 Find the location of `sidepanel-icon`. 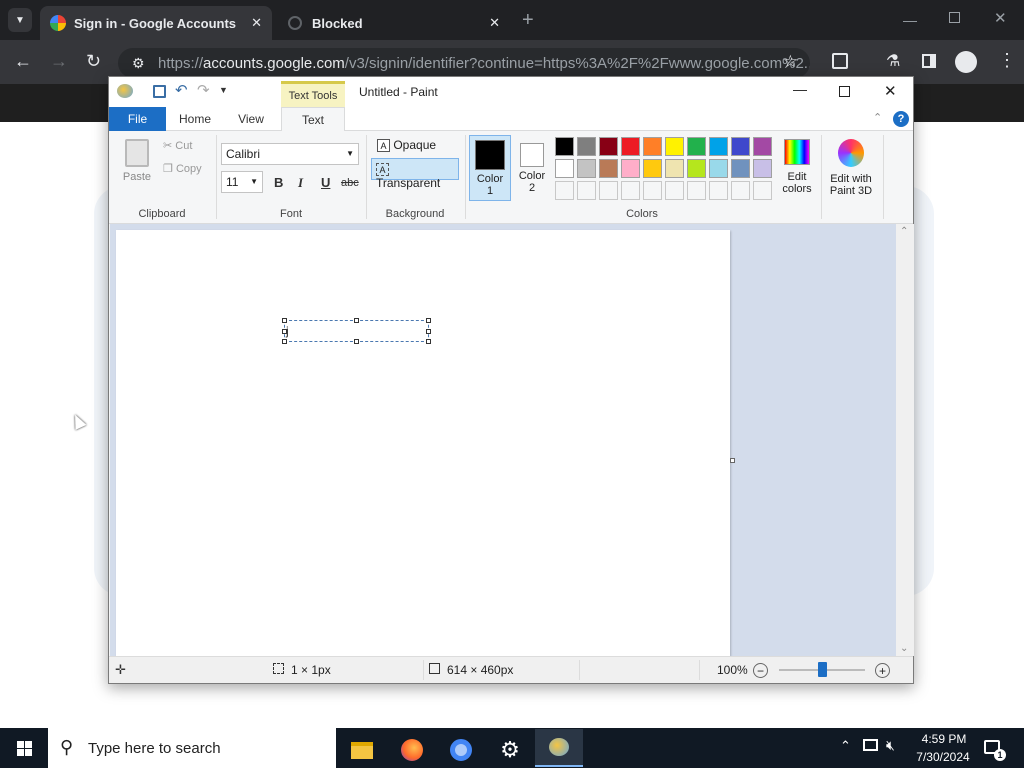

sidepanel-icon is located at coordinates (929, 61).